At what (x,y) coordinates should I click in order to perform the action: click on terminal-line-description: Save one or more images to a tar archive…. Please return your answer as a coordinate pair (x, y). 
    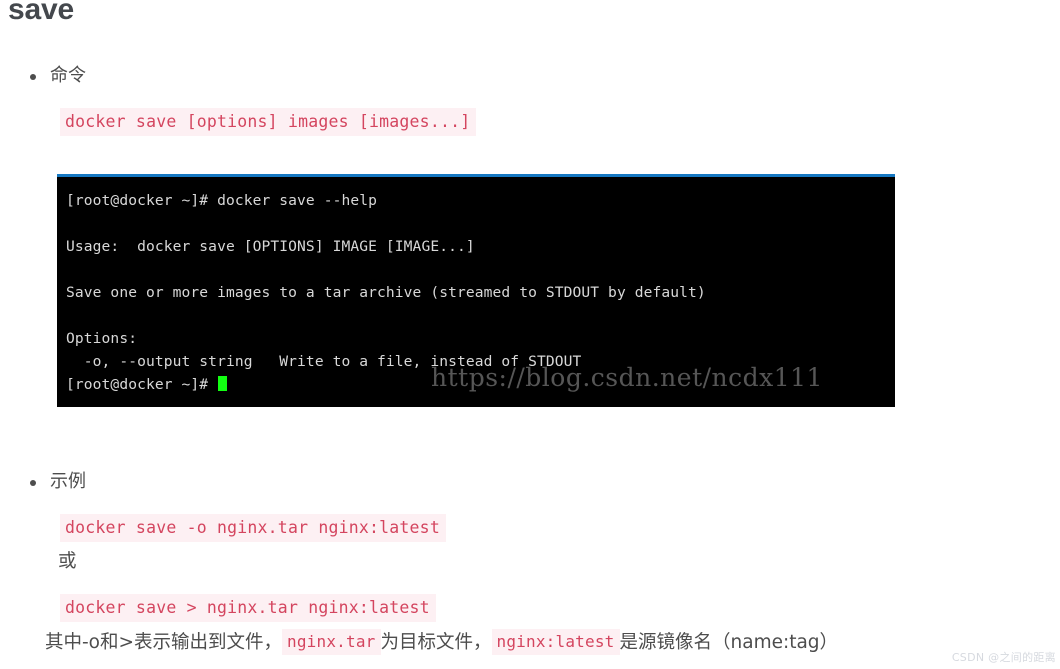
    Looking at the image, I should click on (386, 292).